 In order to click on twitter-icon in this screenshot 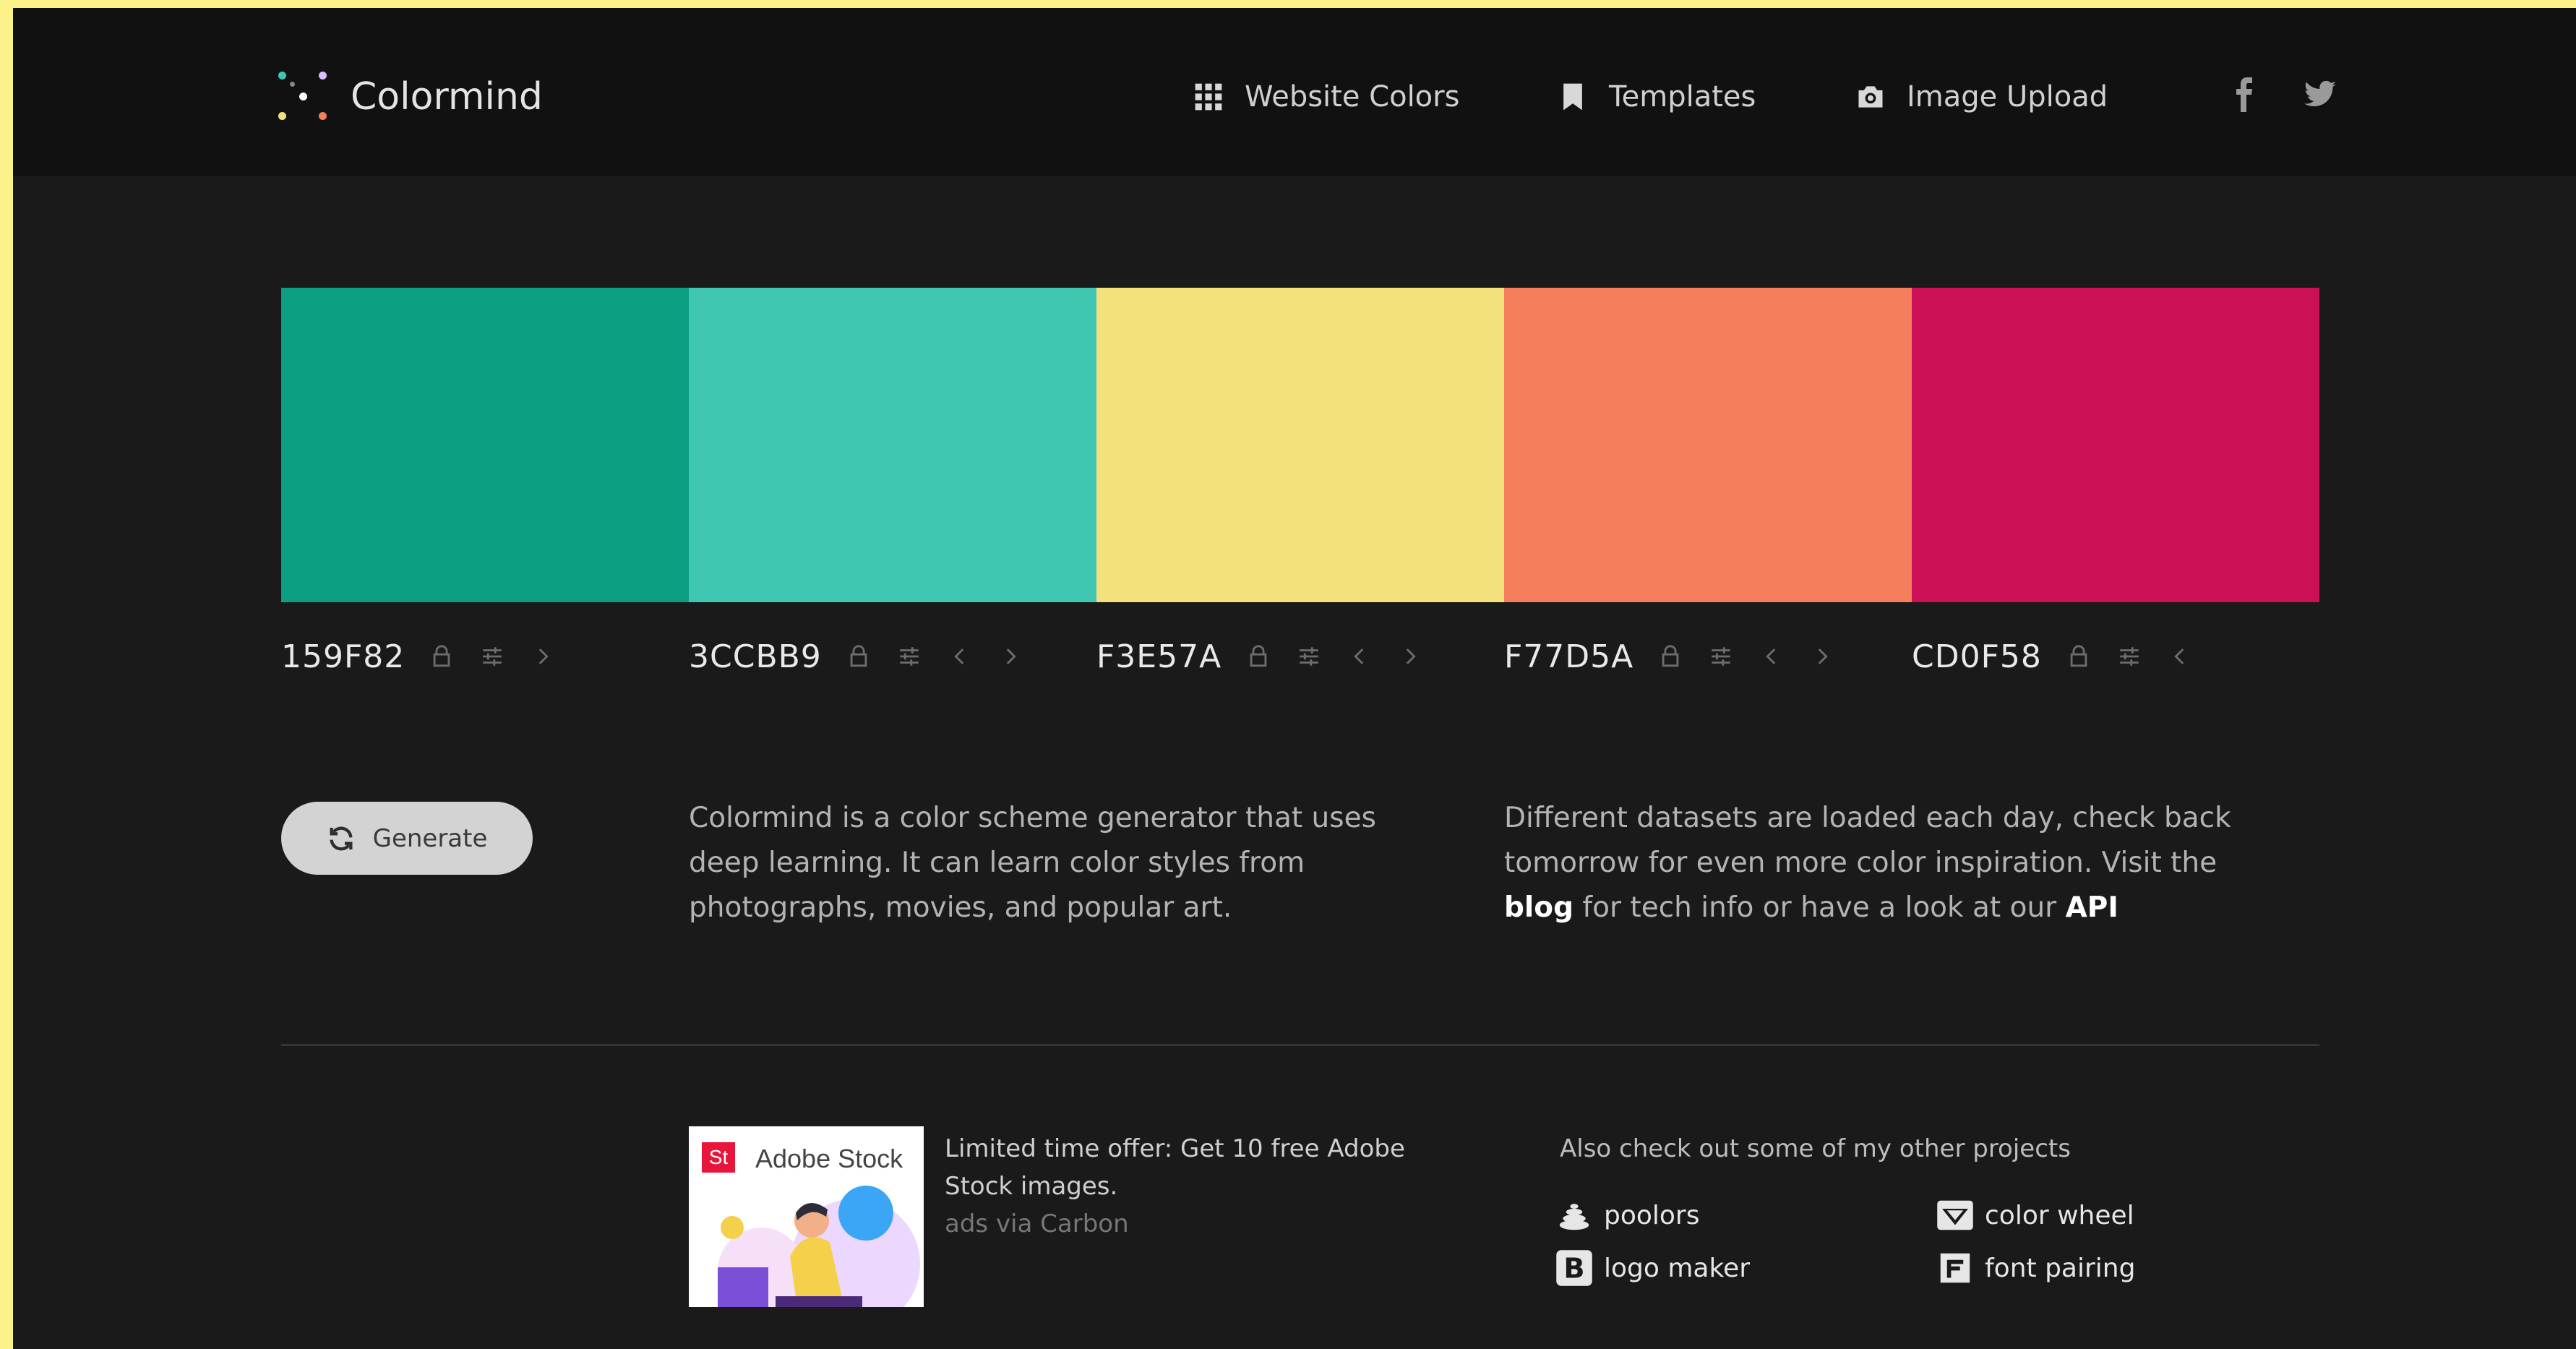, I will do `click(2320, 94)`.